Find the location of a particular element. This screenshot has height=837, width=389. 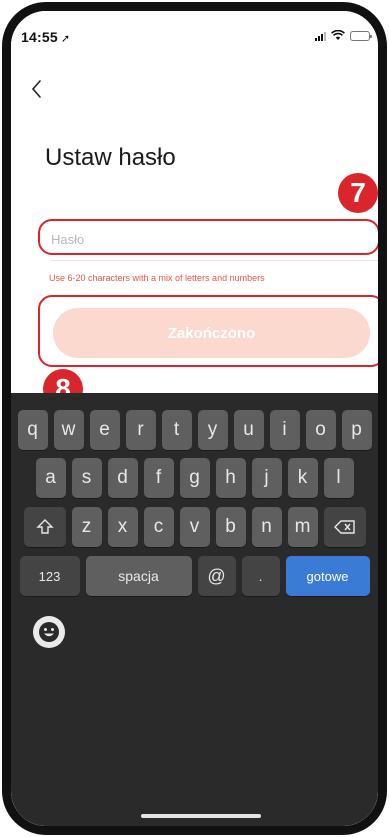

key-p: p is located at coordinates (356, 430).